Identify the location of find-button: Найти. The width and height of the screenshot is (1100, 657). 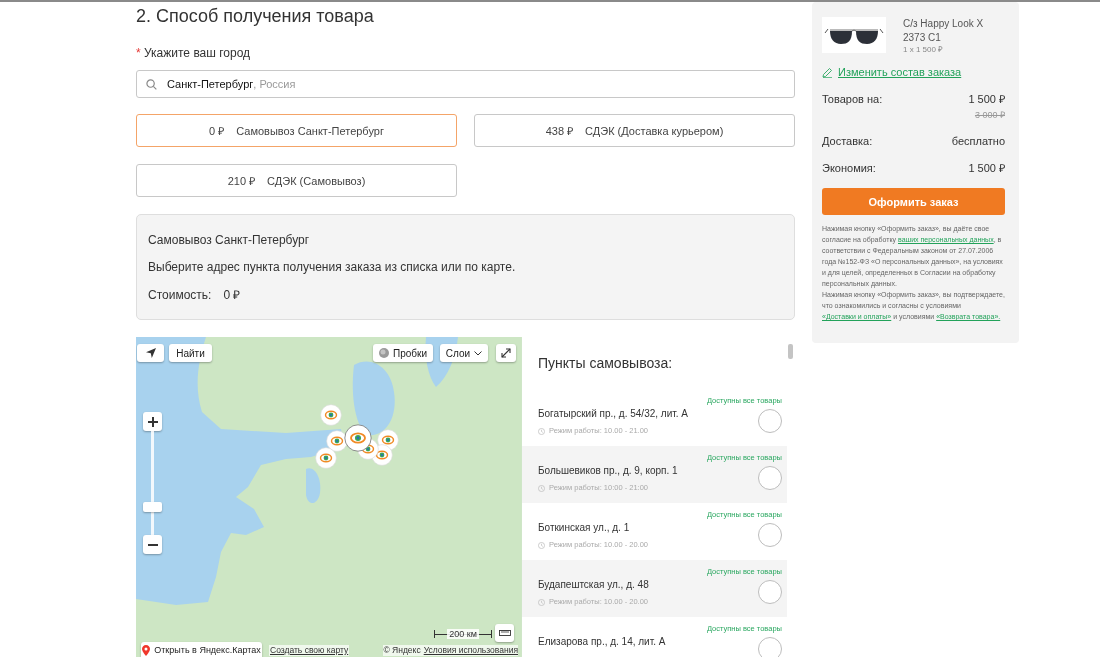
(190, 353).